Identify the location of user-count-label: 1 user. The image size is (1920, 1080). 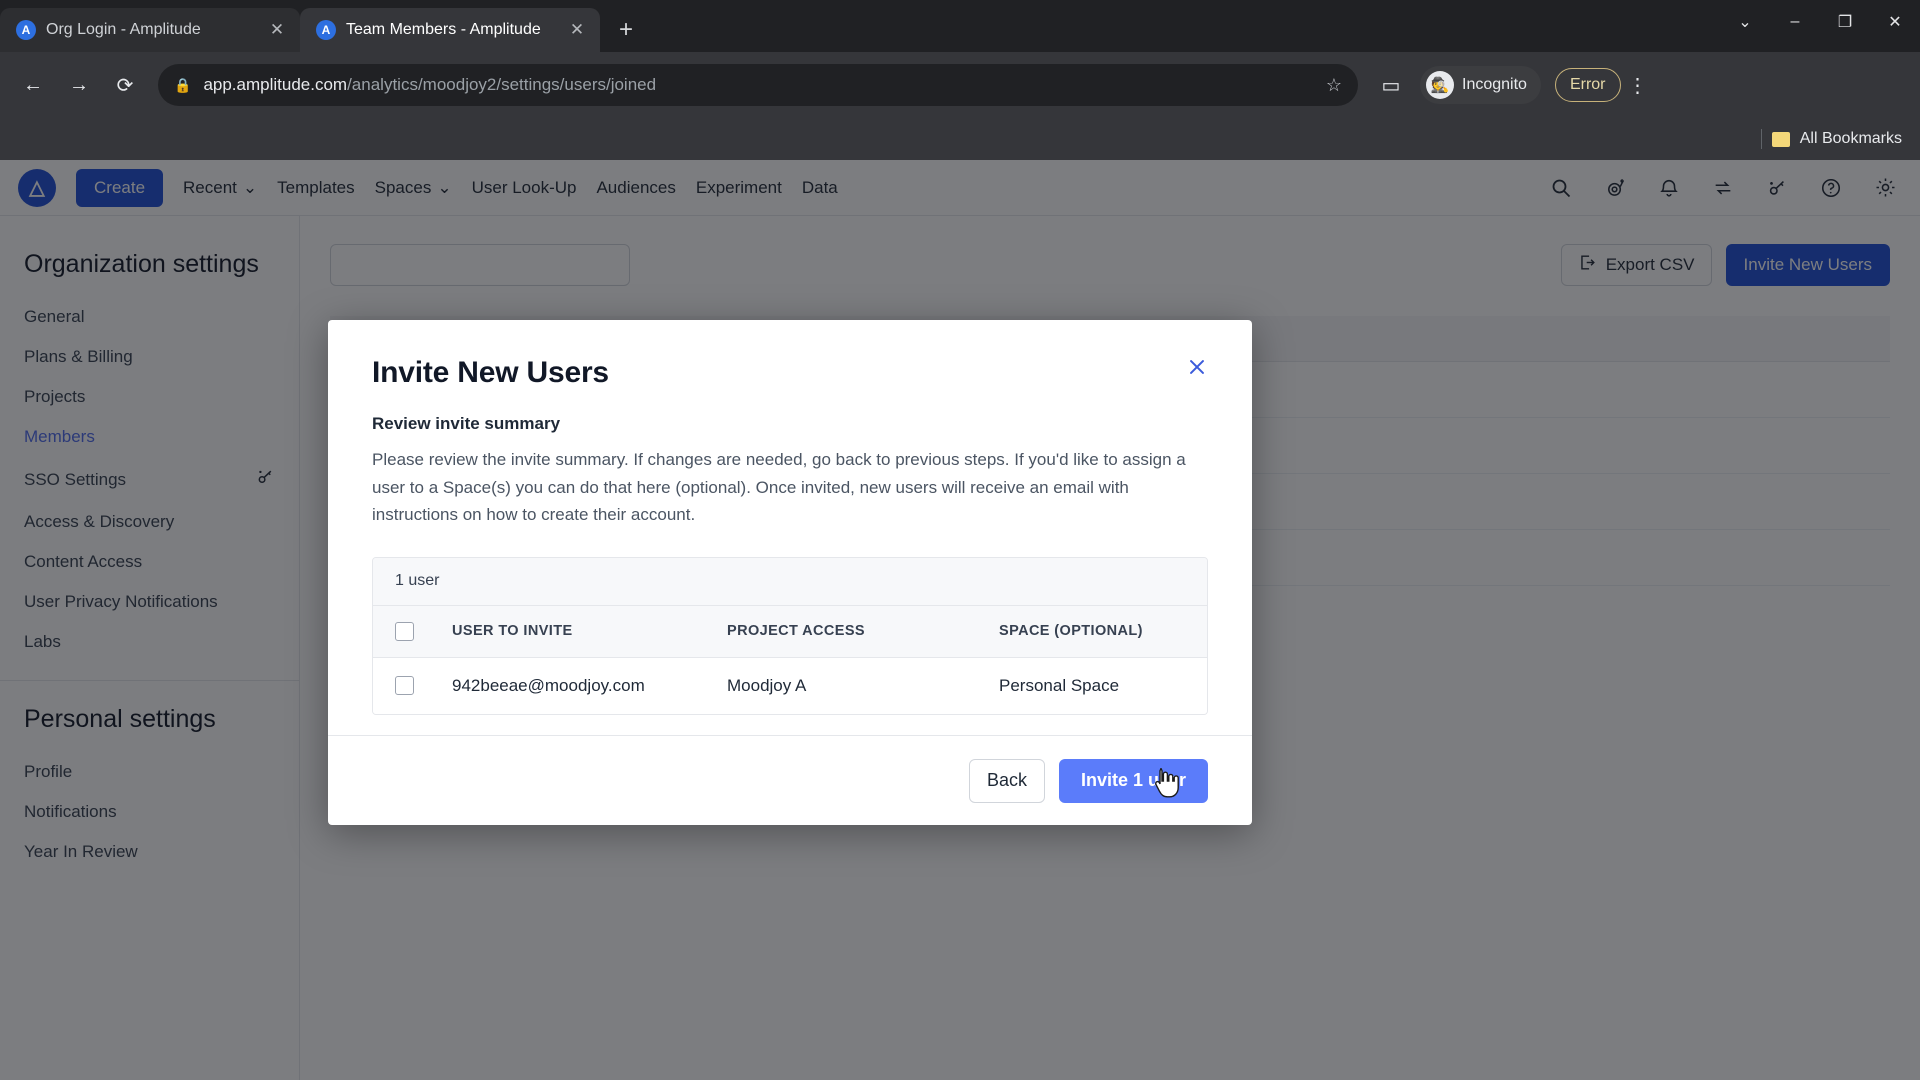
(790, 581).